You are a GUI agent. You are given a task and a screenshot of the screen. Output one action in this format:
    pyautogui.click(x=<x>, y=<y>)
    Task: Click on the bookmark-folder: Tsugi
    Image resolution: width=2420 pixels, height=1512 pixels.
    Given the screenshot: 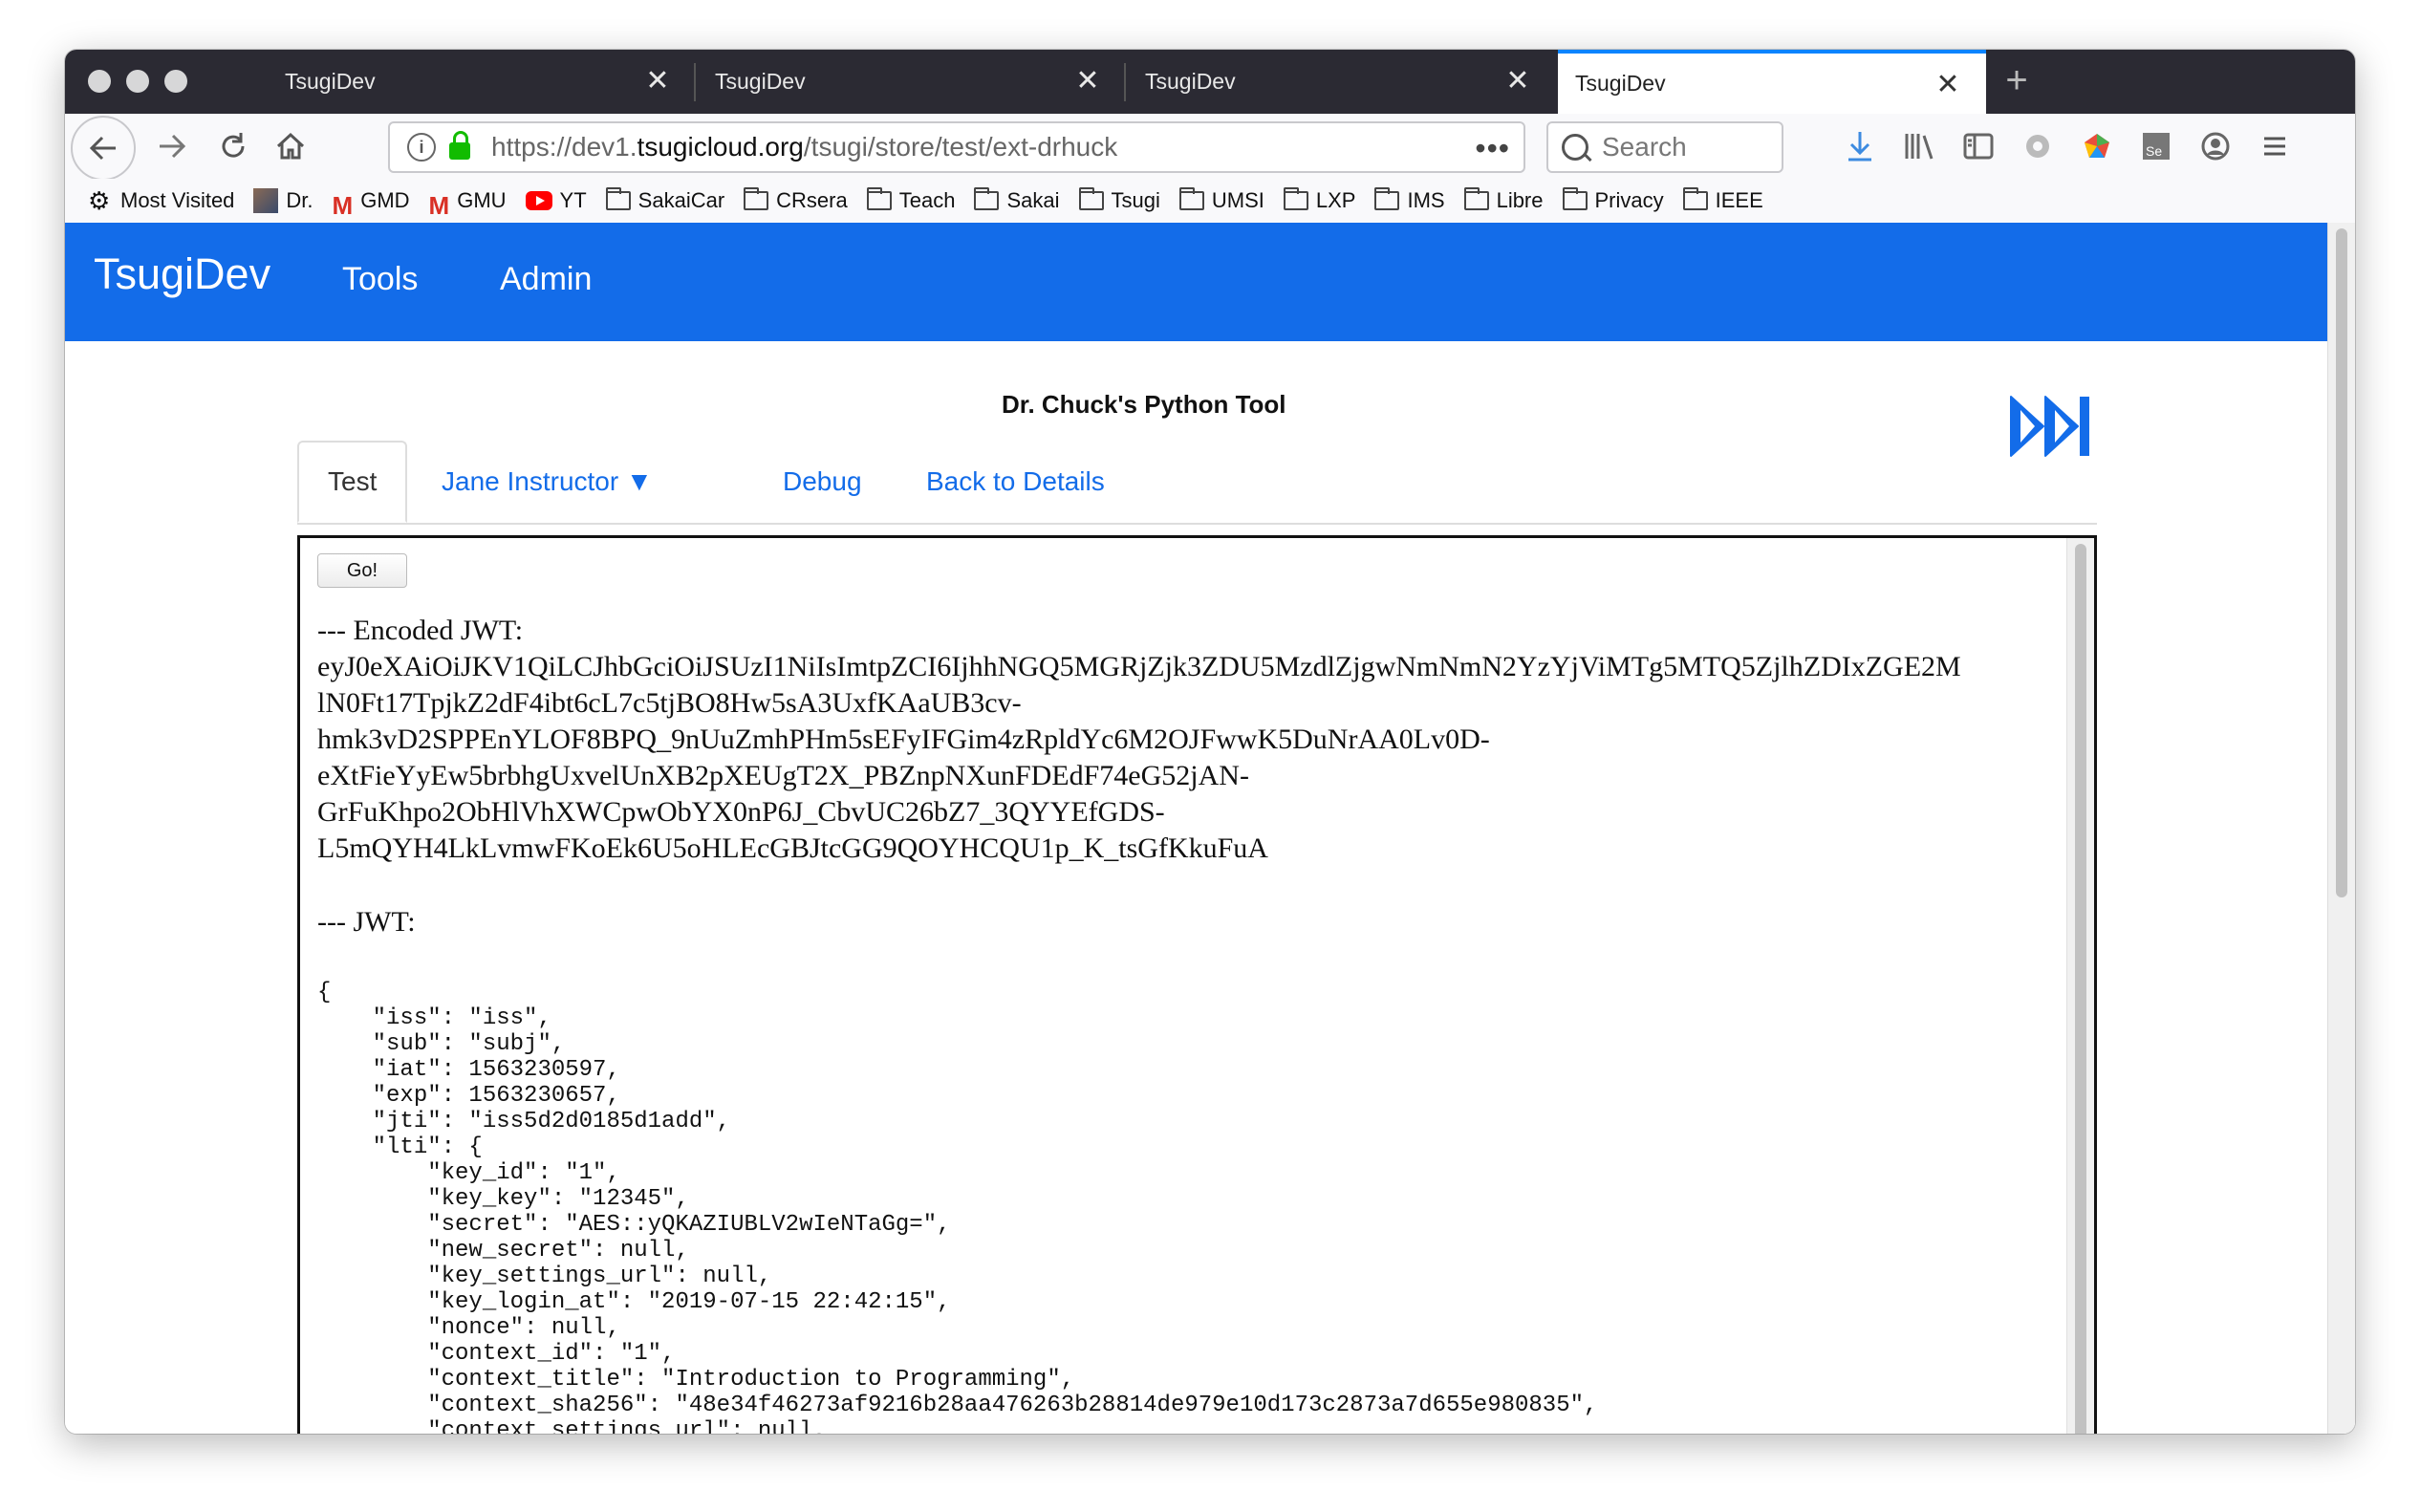 What is the action you would take?
    pyautogui.click(x=1119, y=200)
    